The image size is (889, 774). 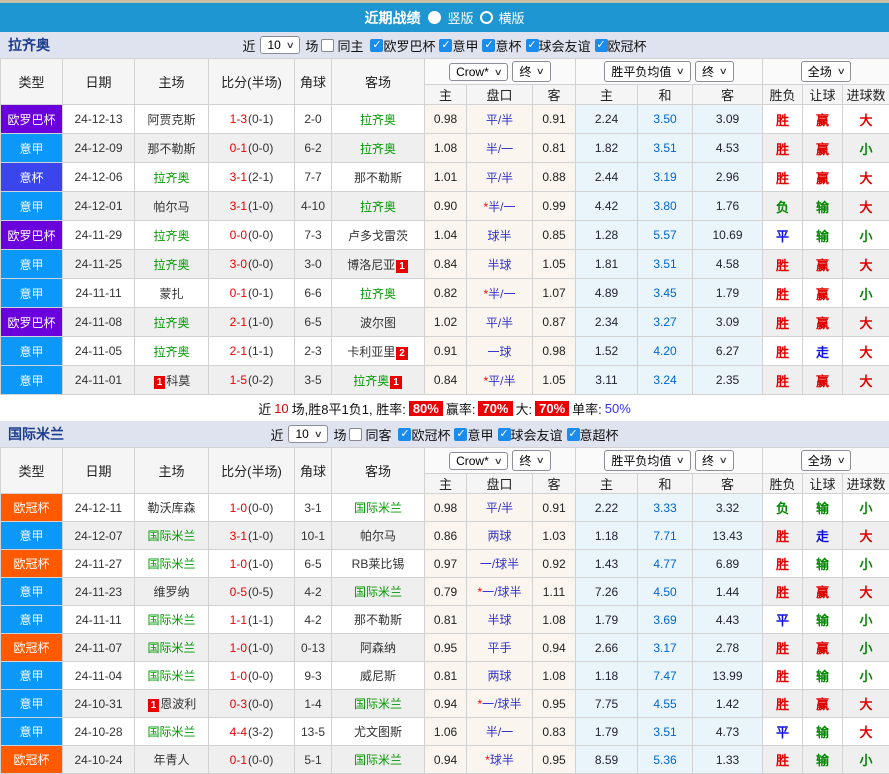 I want to click on away-odds-cell: 0.94, so click(x=554, y=648).